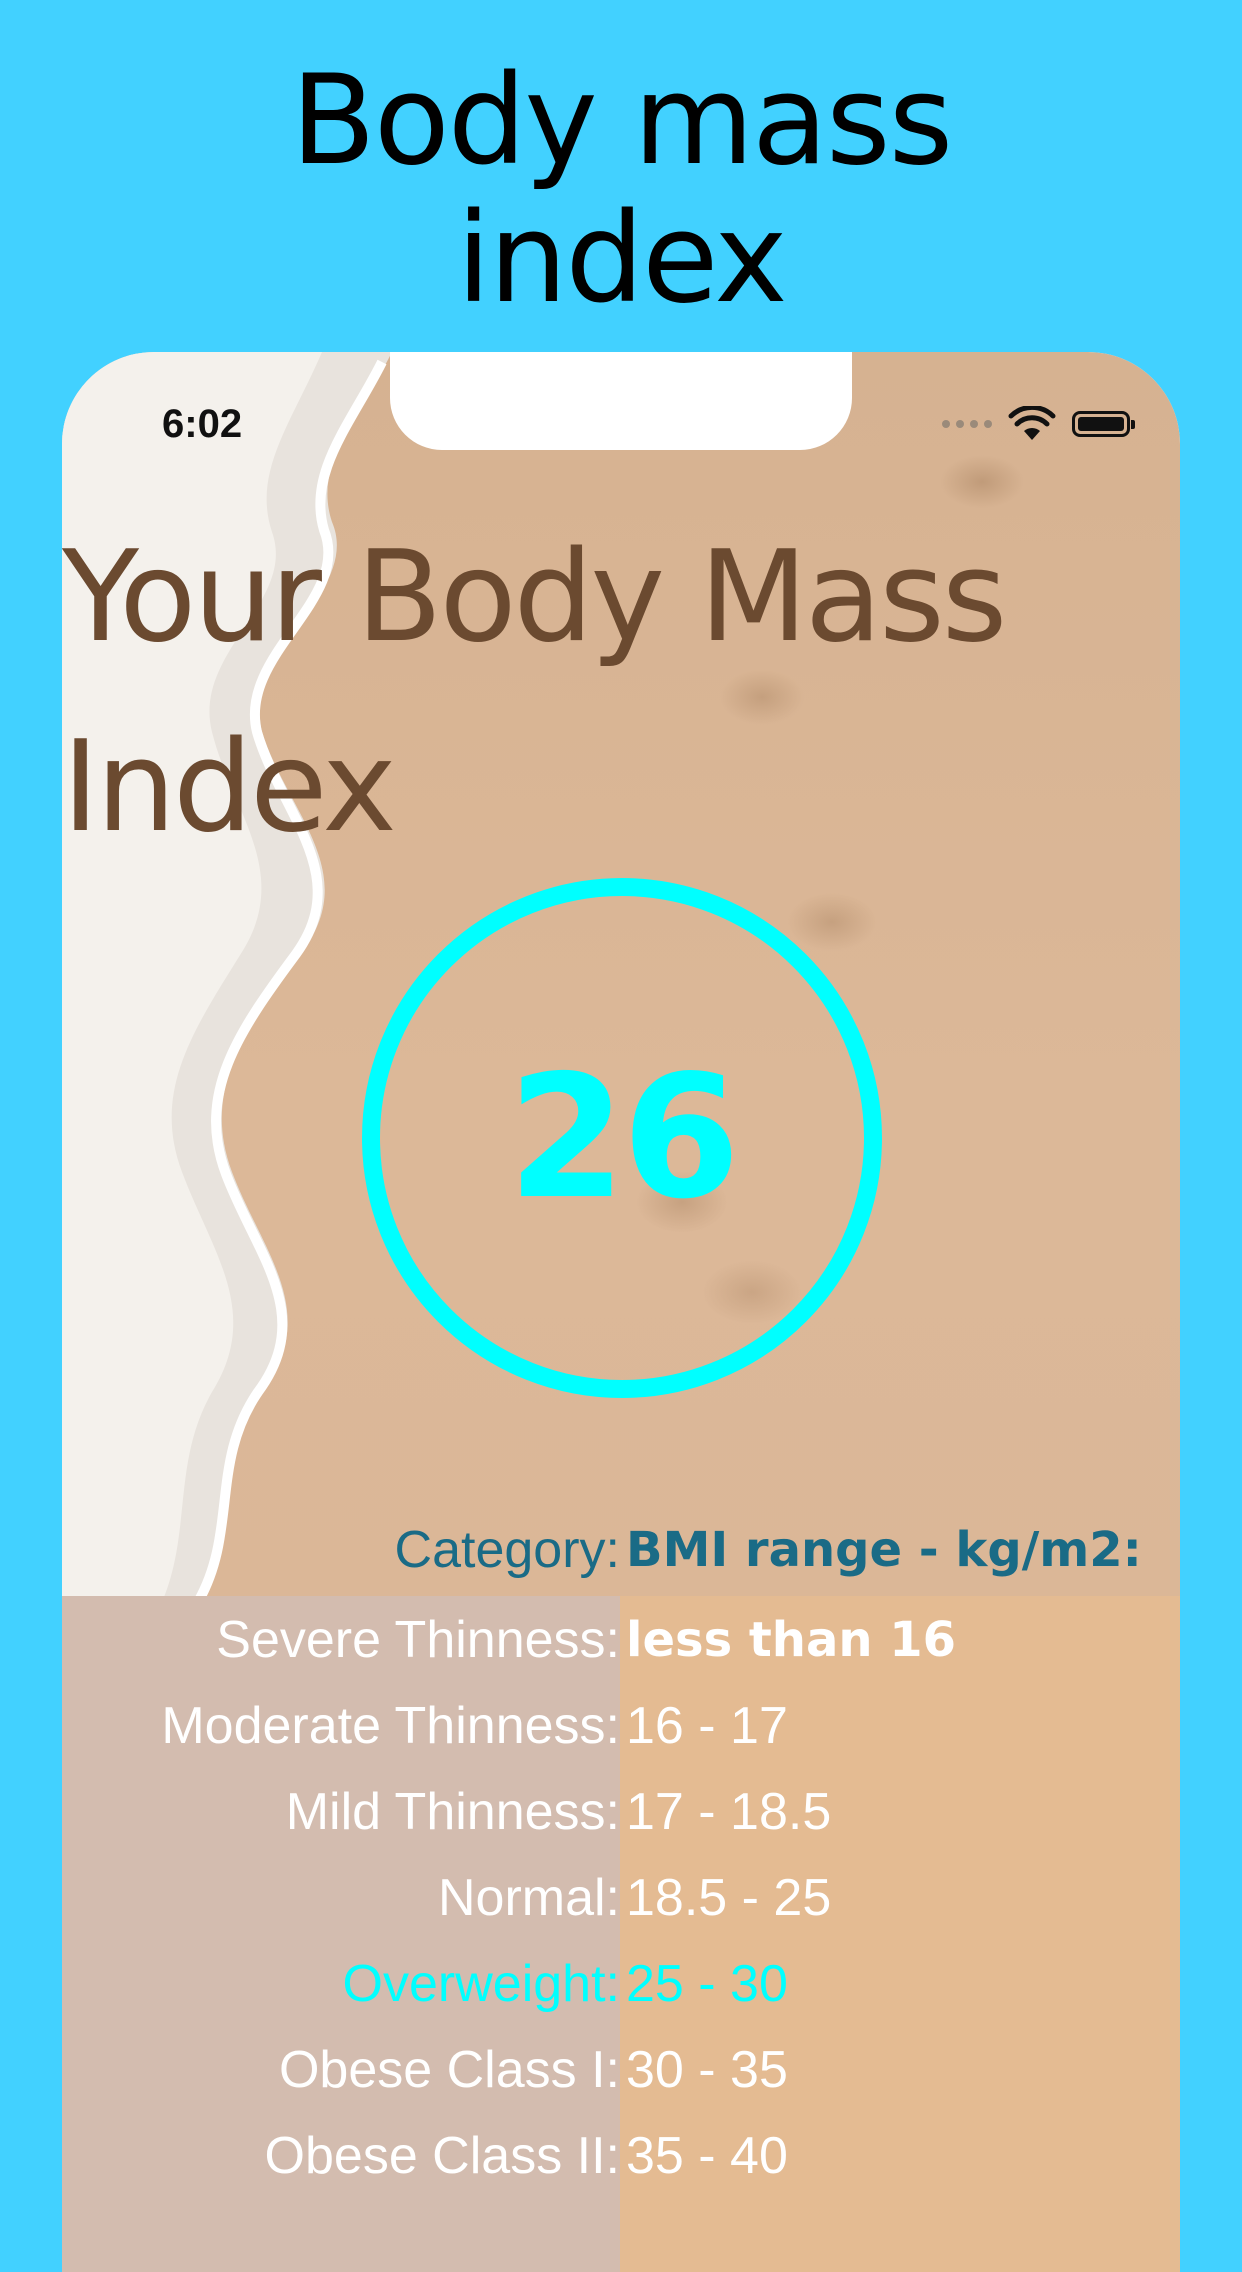 The image size is (1242, 2272). I want to click on row-category: Obese Class II:, so click(442, 2156).